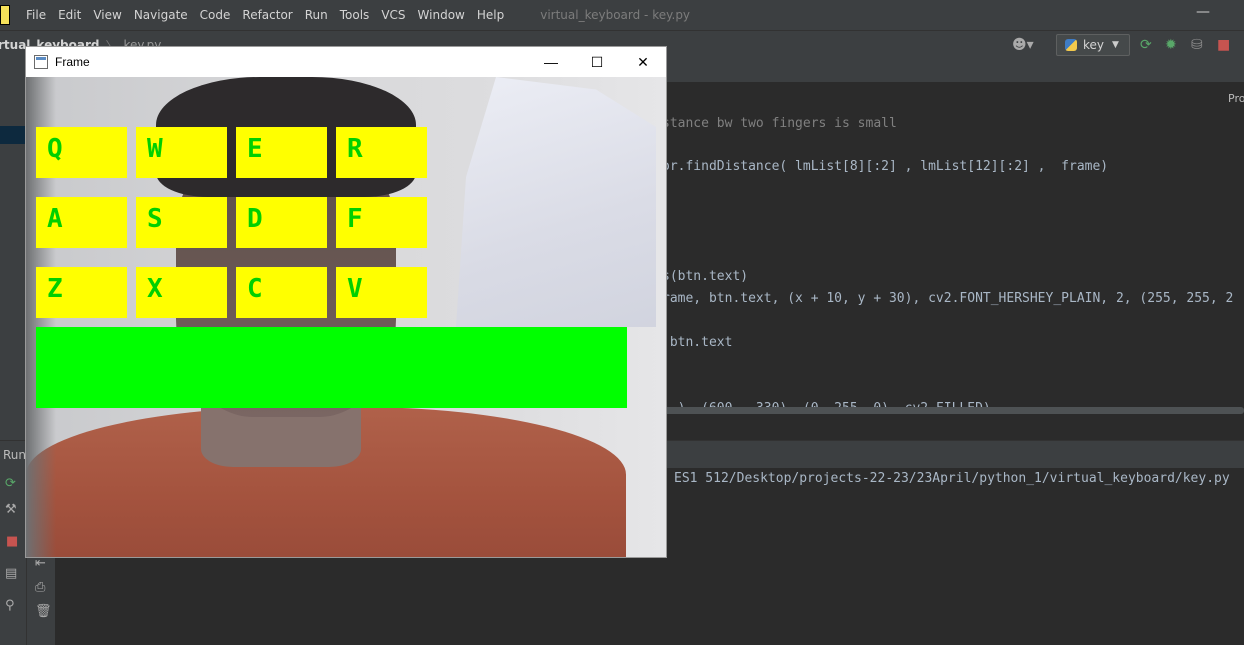  I want to click on window-icon, so click(41, 62).